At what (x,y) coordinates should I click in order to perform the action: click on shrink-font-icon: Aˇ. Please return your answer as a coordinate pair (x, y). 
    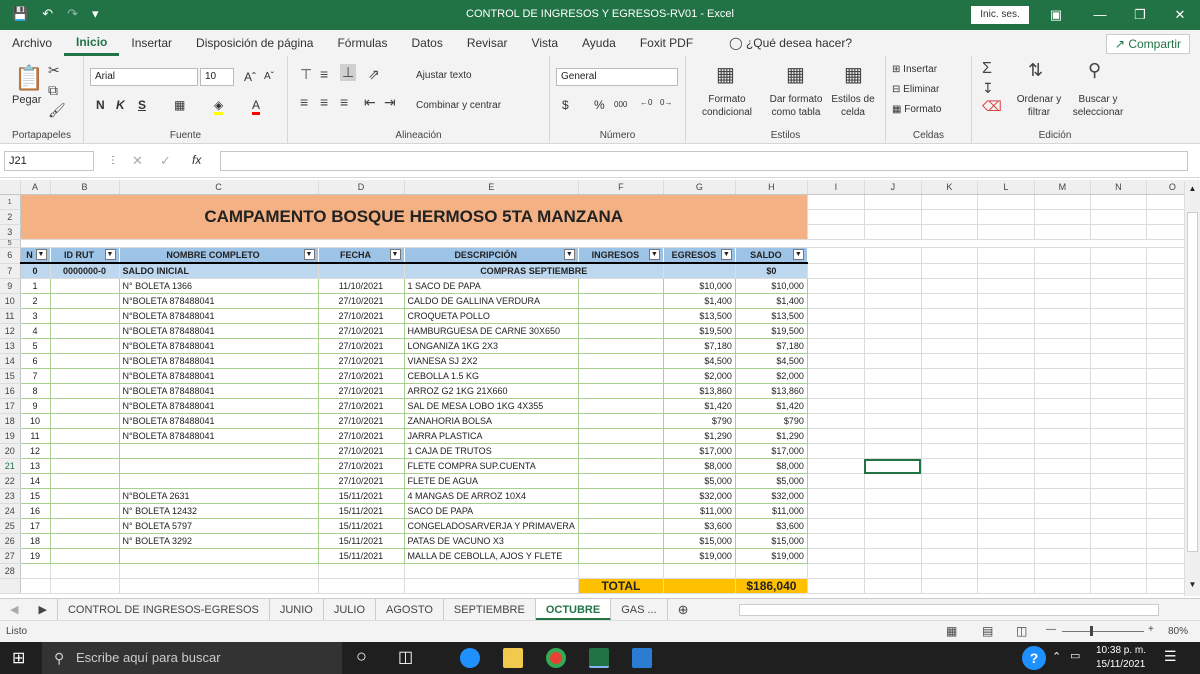
    Looking at the image, I should click on (269, 76).